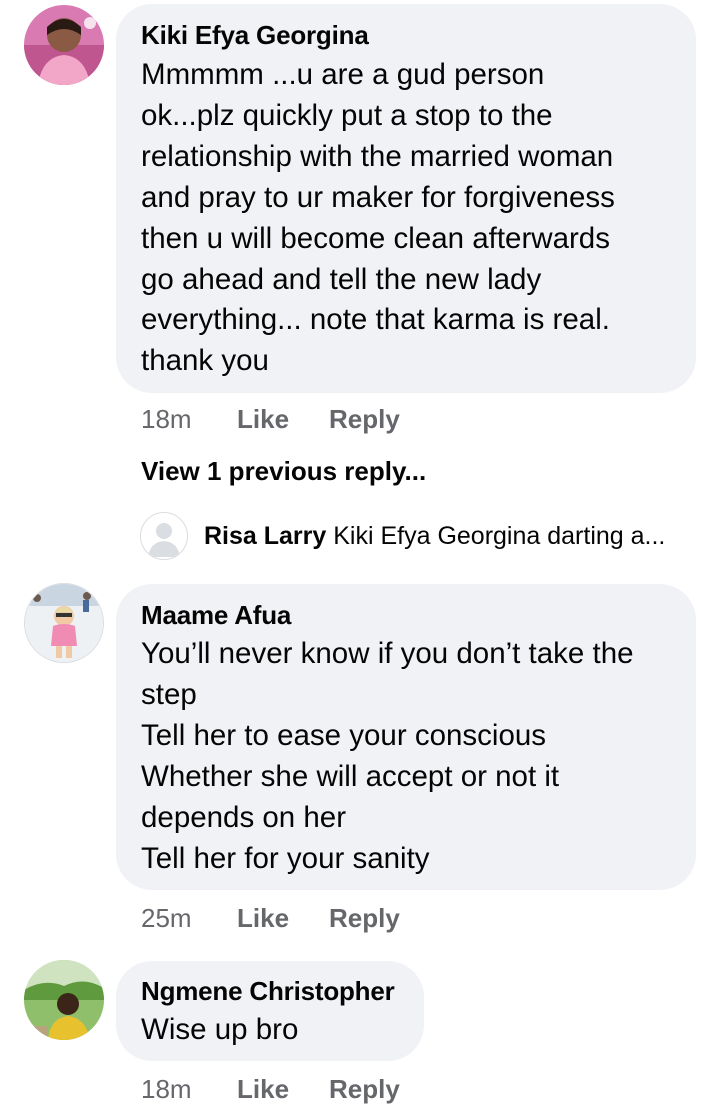 This screenshot has height=1117, width=720. I want to click on default-profile-icon, so click(164, 536).